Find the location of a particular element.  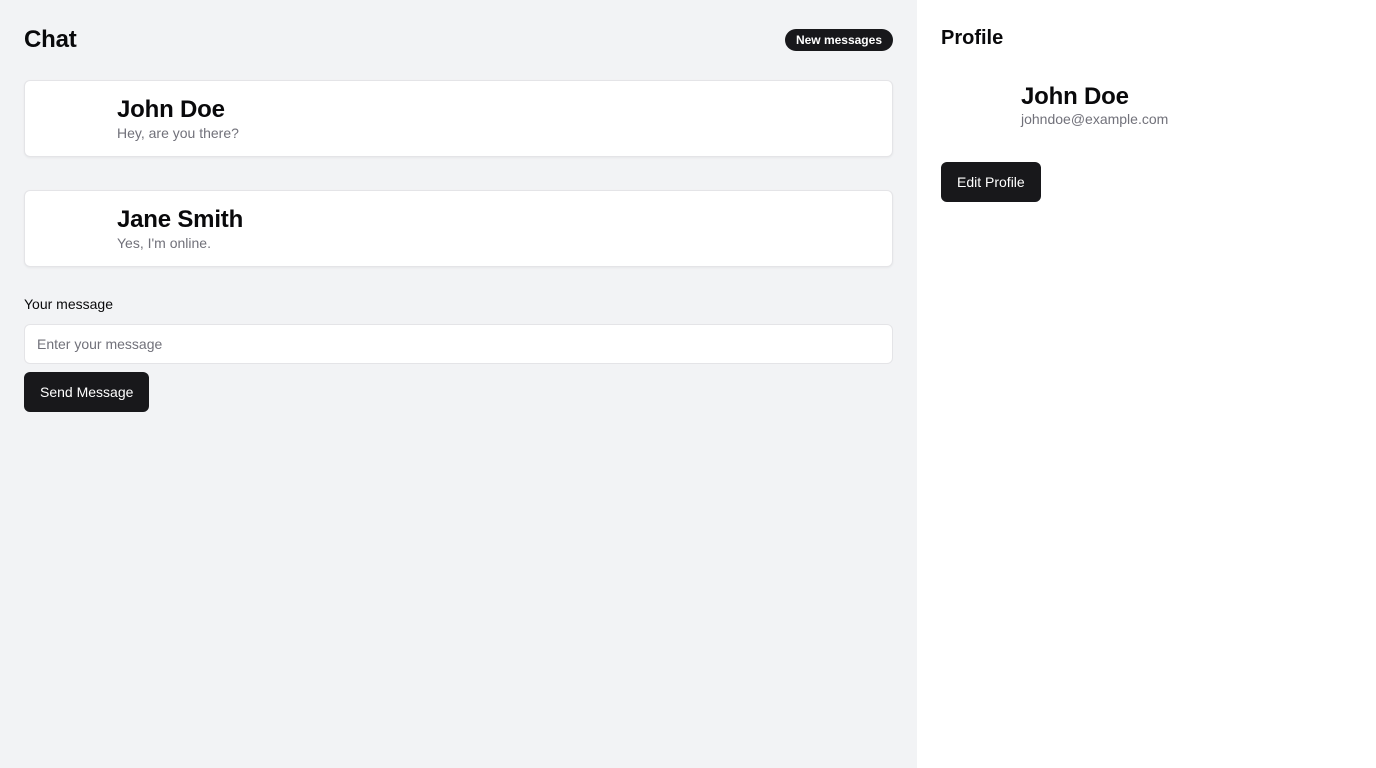

conversation-text: John Doe Hey, are you there? is located at coordinates (178, 119).